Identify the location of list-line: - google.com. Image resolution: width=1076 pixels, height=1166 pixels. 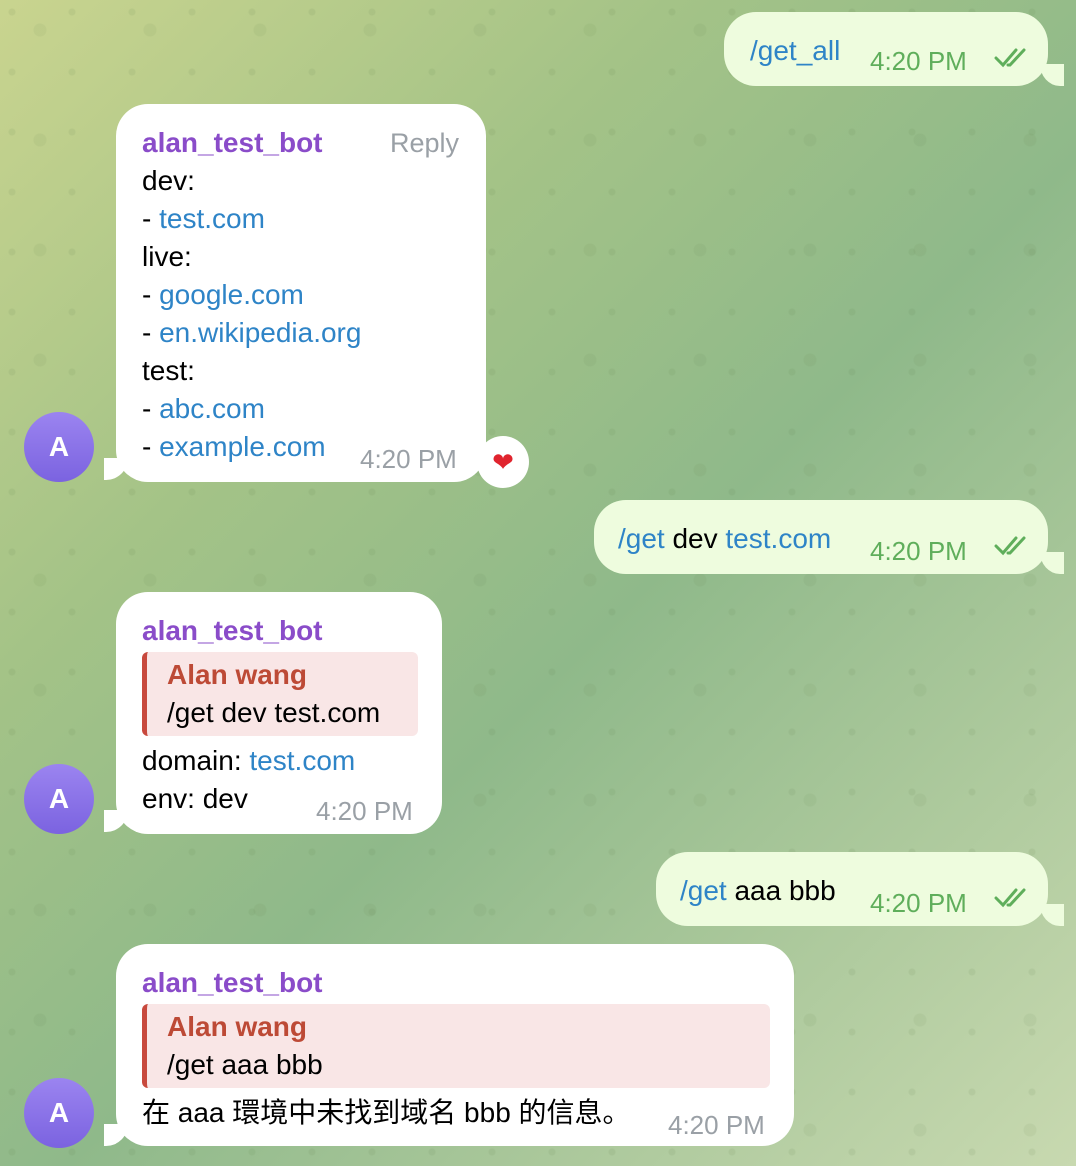
(223, 295).